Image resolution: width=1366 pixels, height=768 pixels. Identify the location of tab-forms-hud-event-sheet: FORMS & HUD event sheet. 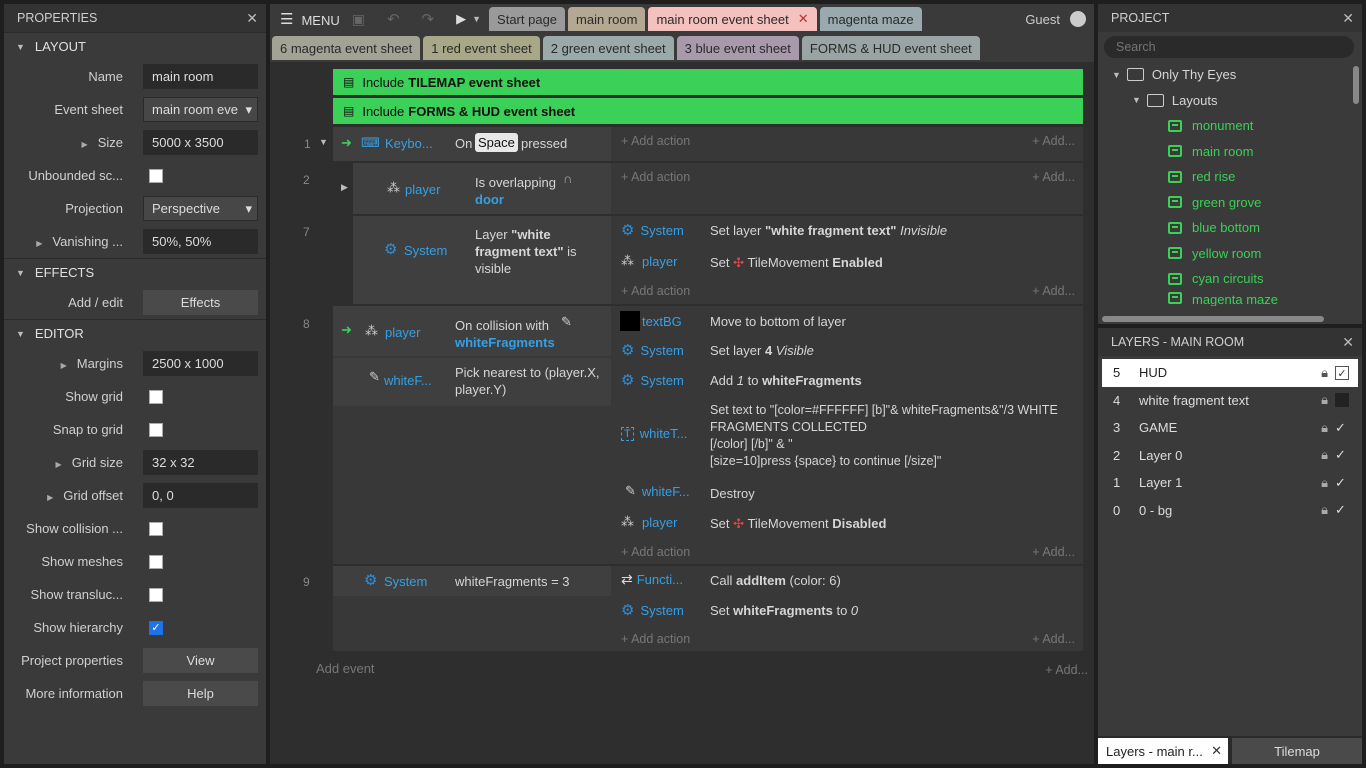
(890, 48).